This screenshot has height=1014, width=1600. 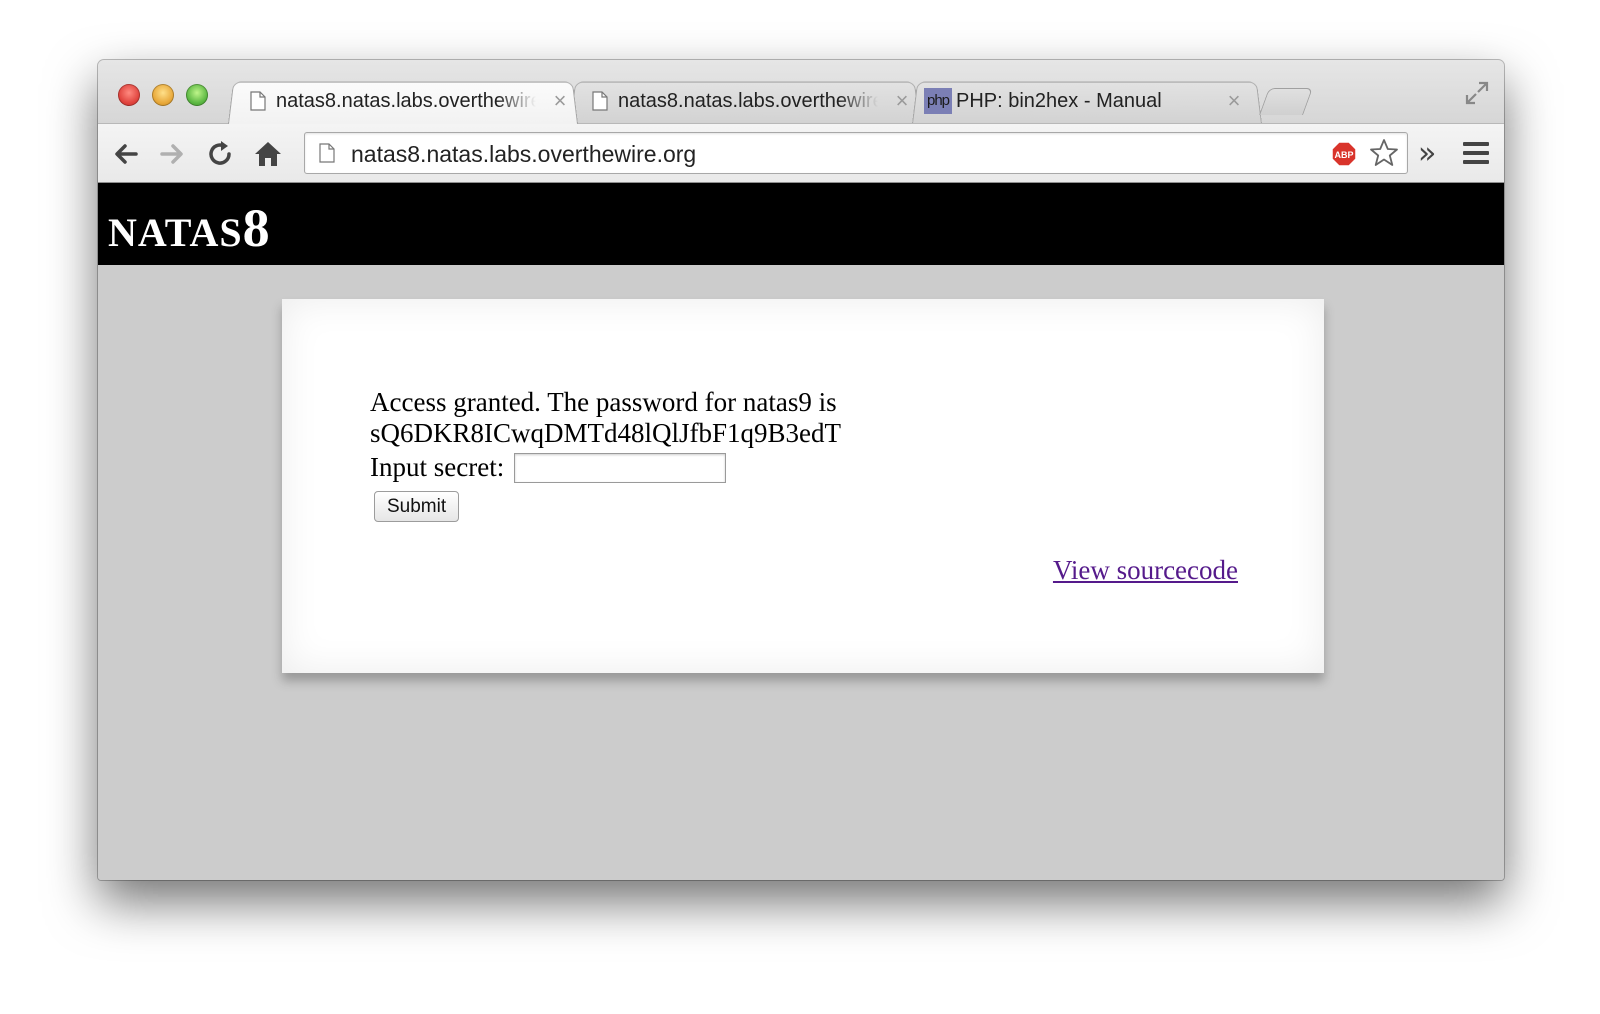 What do you see at coordinates (938, 101) in the screenshot?
I see `php-icon: php` at bounding box center [938, 101].